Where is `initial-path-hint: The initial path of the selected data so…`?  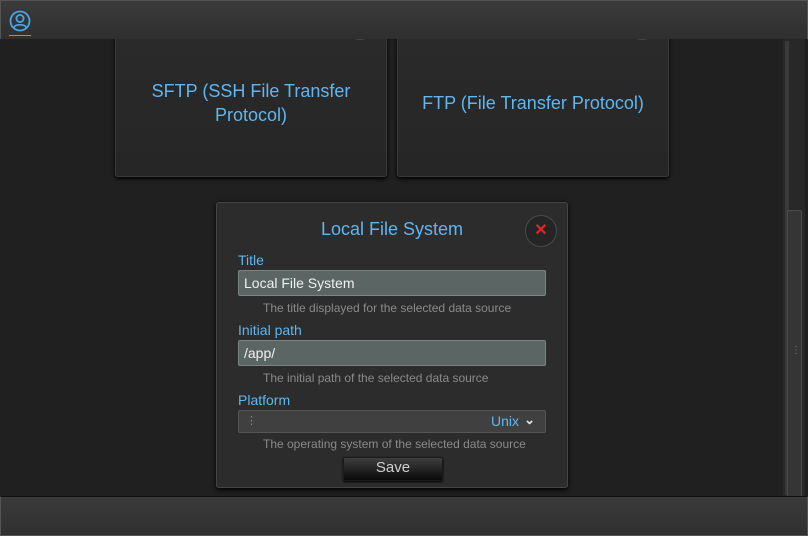
initial-path-hint: The initial path of the selected data so… is located at coordinates (376, 378).